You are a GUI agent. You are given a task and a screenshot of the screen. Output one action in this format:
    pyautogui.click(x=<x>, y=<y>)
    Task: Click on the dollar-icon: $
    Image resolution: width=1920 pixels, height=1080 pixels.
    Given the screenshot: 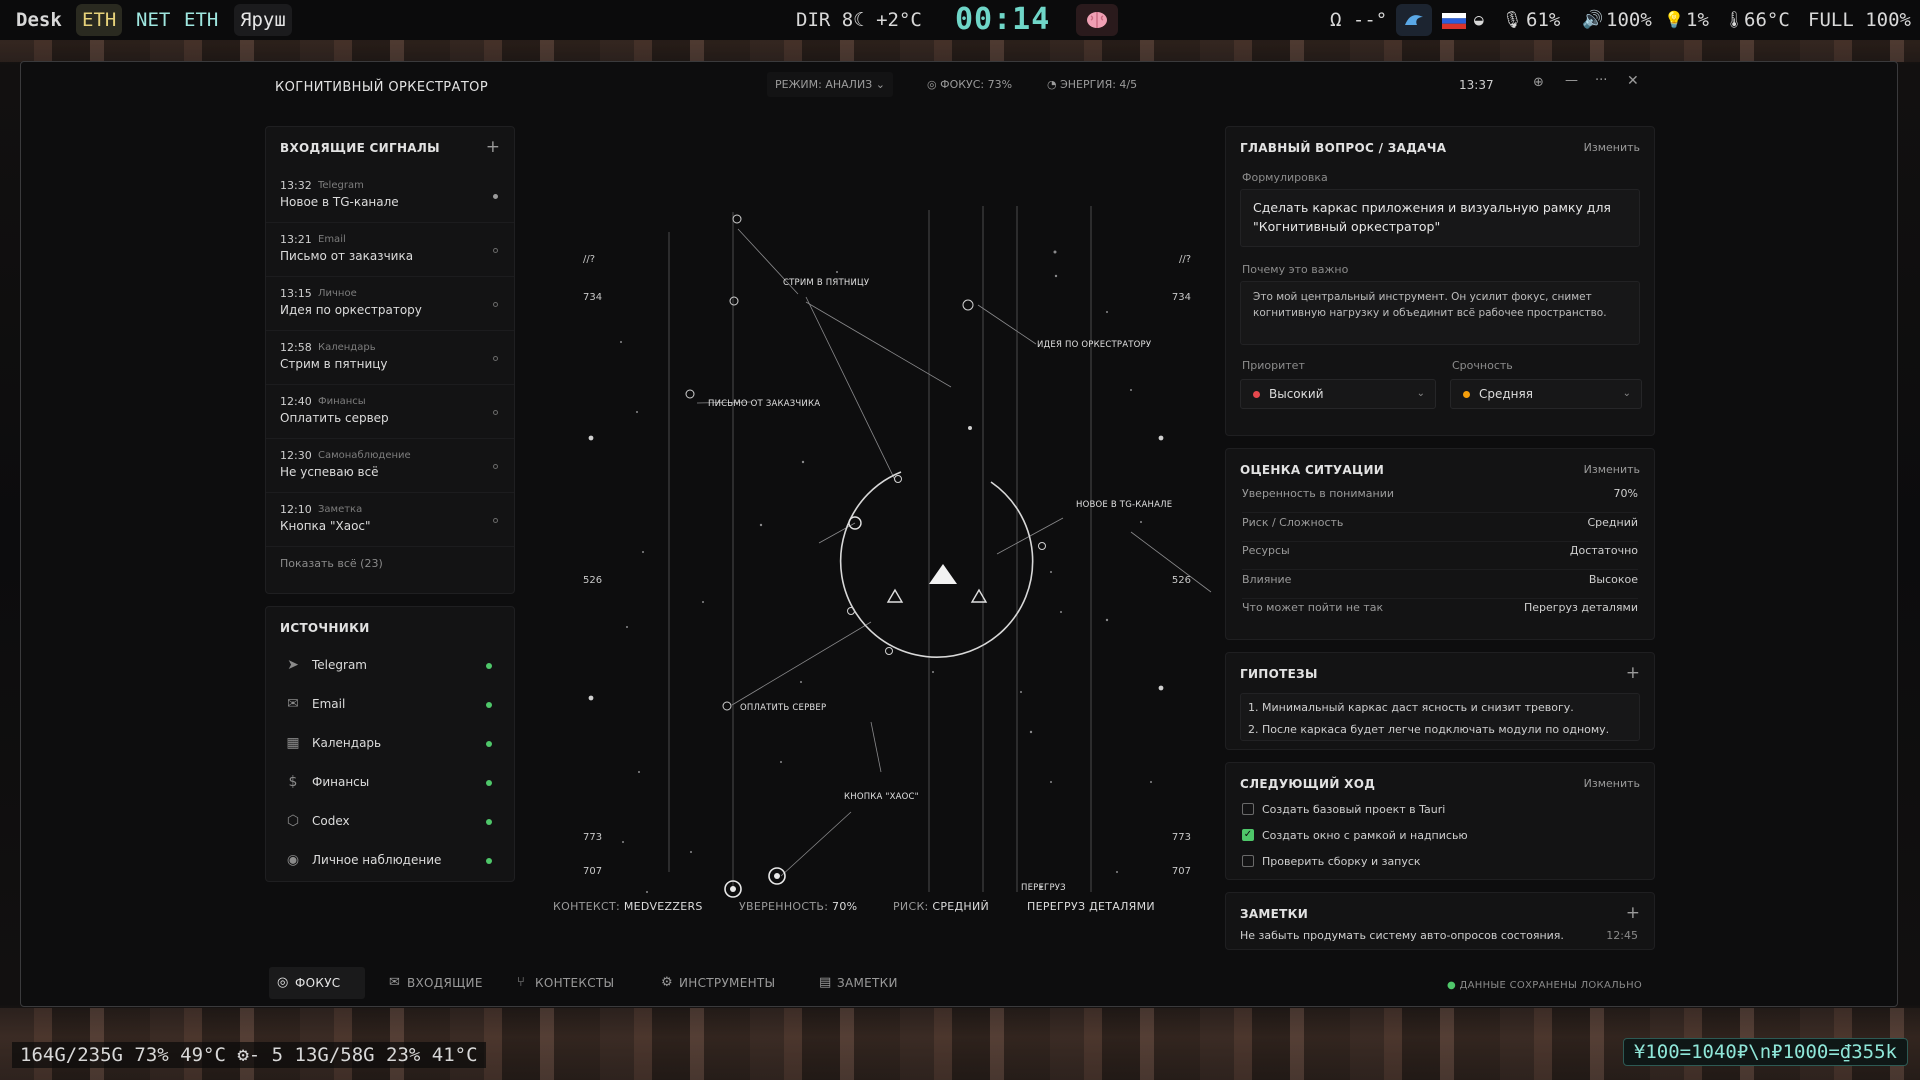 What is the action you would take?
    pyautogui.click(x=293, y=782)
    